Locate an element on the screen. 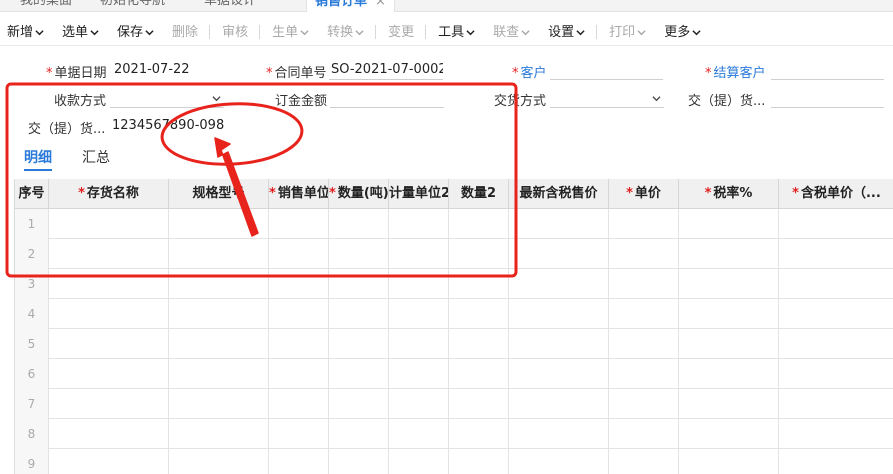 The image size is (893, 474). tab-detail: 明细 is located at coordinates (38, 159).